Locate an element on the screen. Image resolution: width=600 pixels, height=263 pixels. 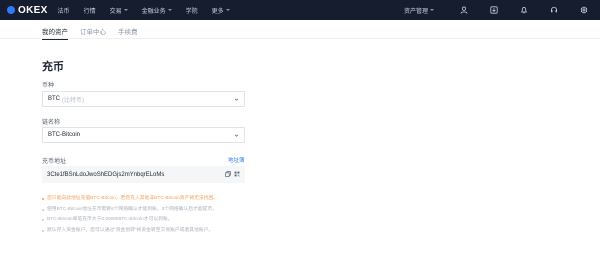
address-actions is located at coordinates (231, 174).